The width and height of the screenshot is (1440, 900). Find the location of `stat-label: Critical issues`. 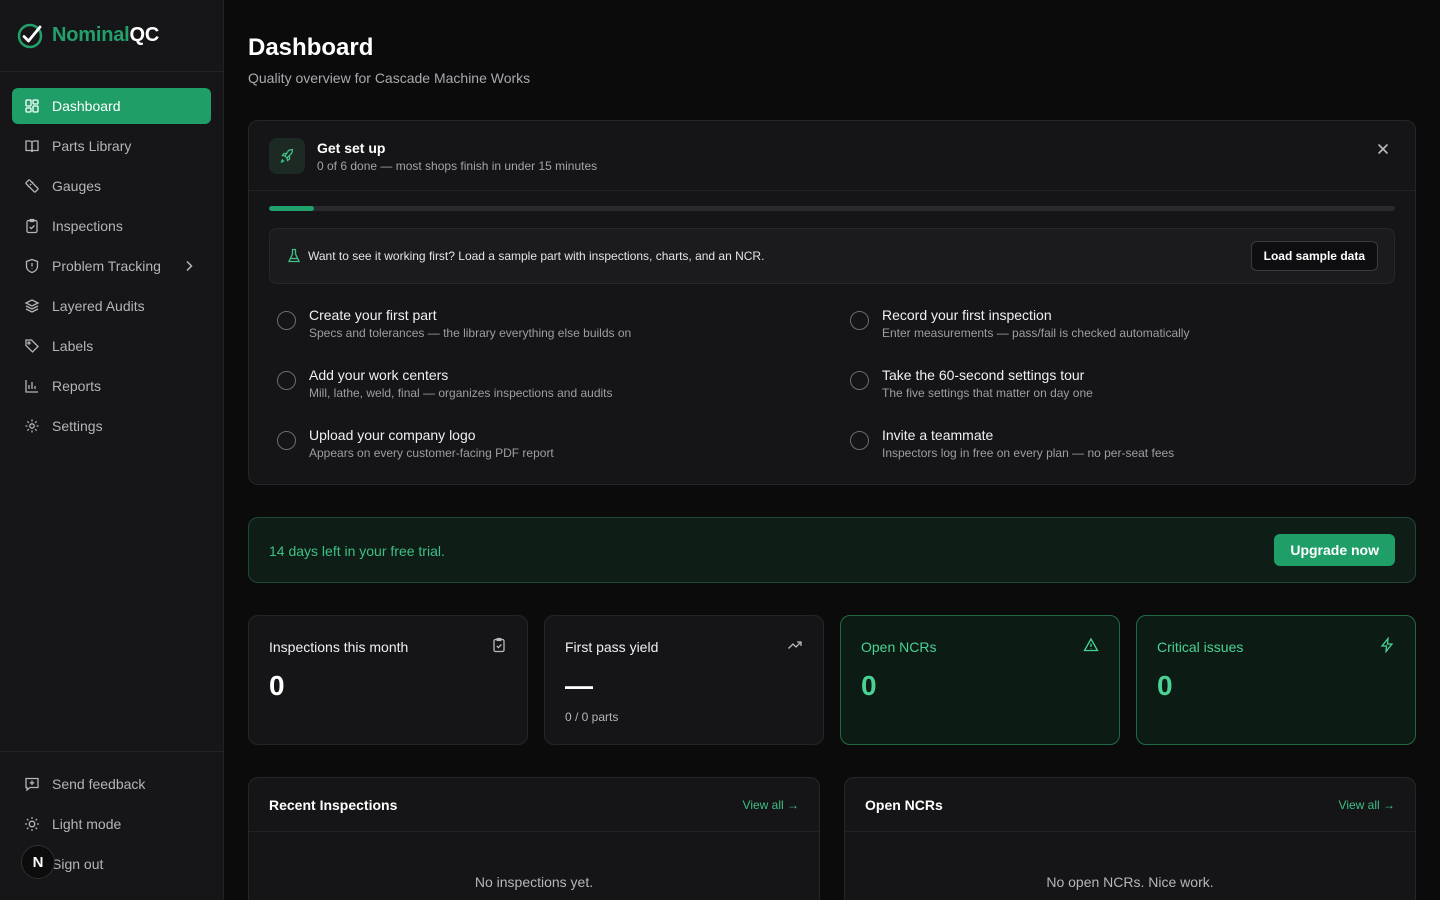

stat-label: Critical issues is located at coordinates (1200, 647).